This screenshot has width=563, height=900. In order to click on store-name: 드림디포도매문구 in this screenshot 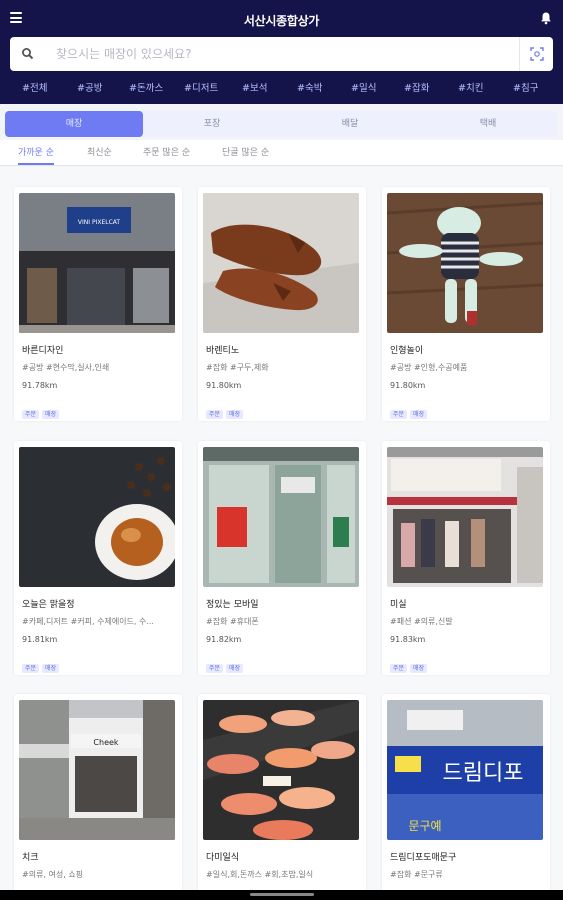, I will do `click(423, 858)`.